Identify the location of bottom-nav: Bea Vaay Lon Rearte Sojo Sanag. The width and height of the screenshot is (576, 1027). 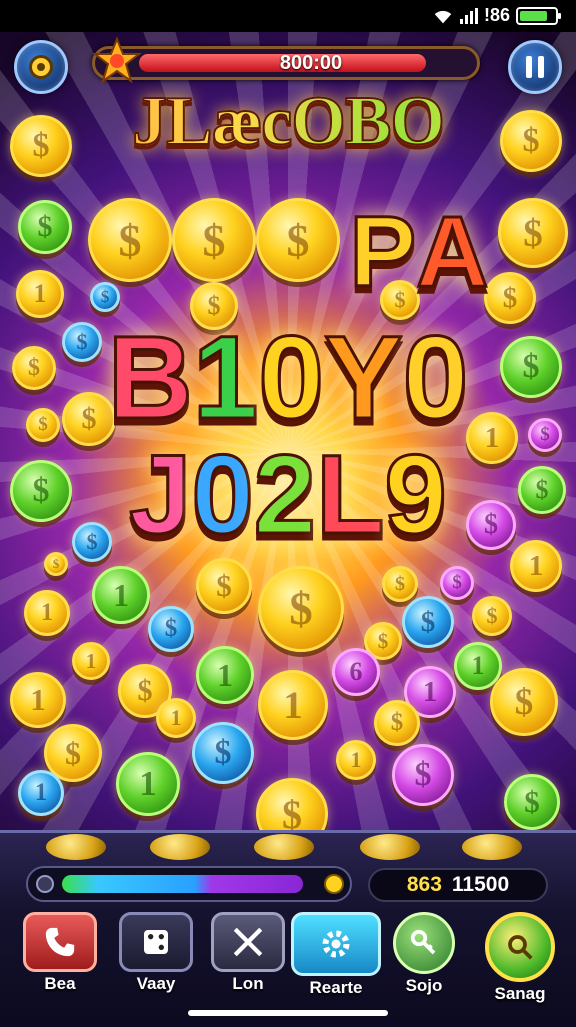
(288, 962).